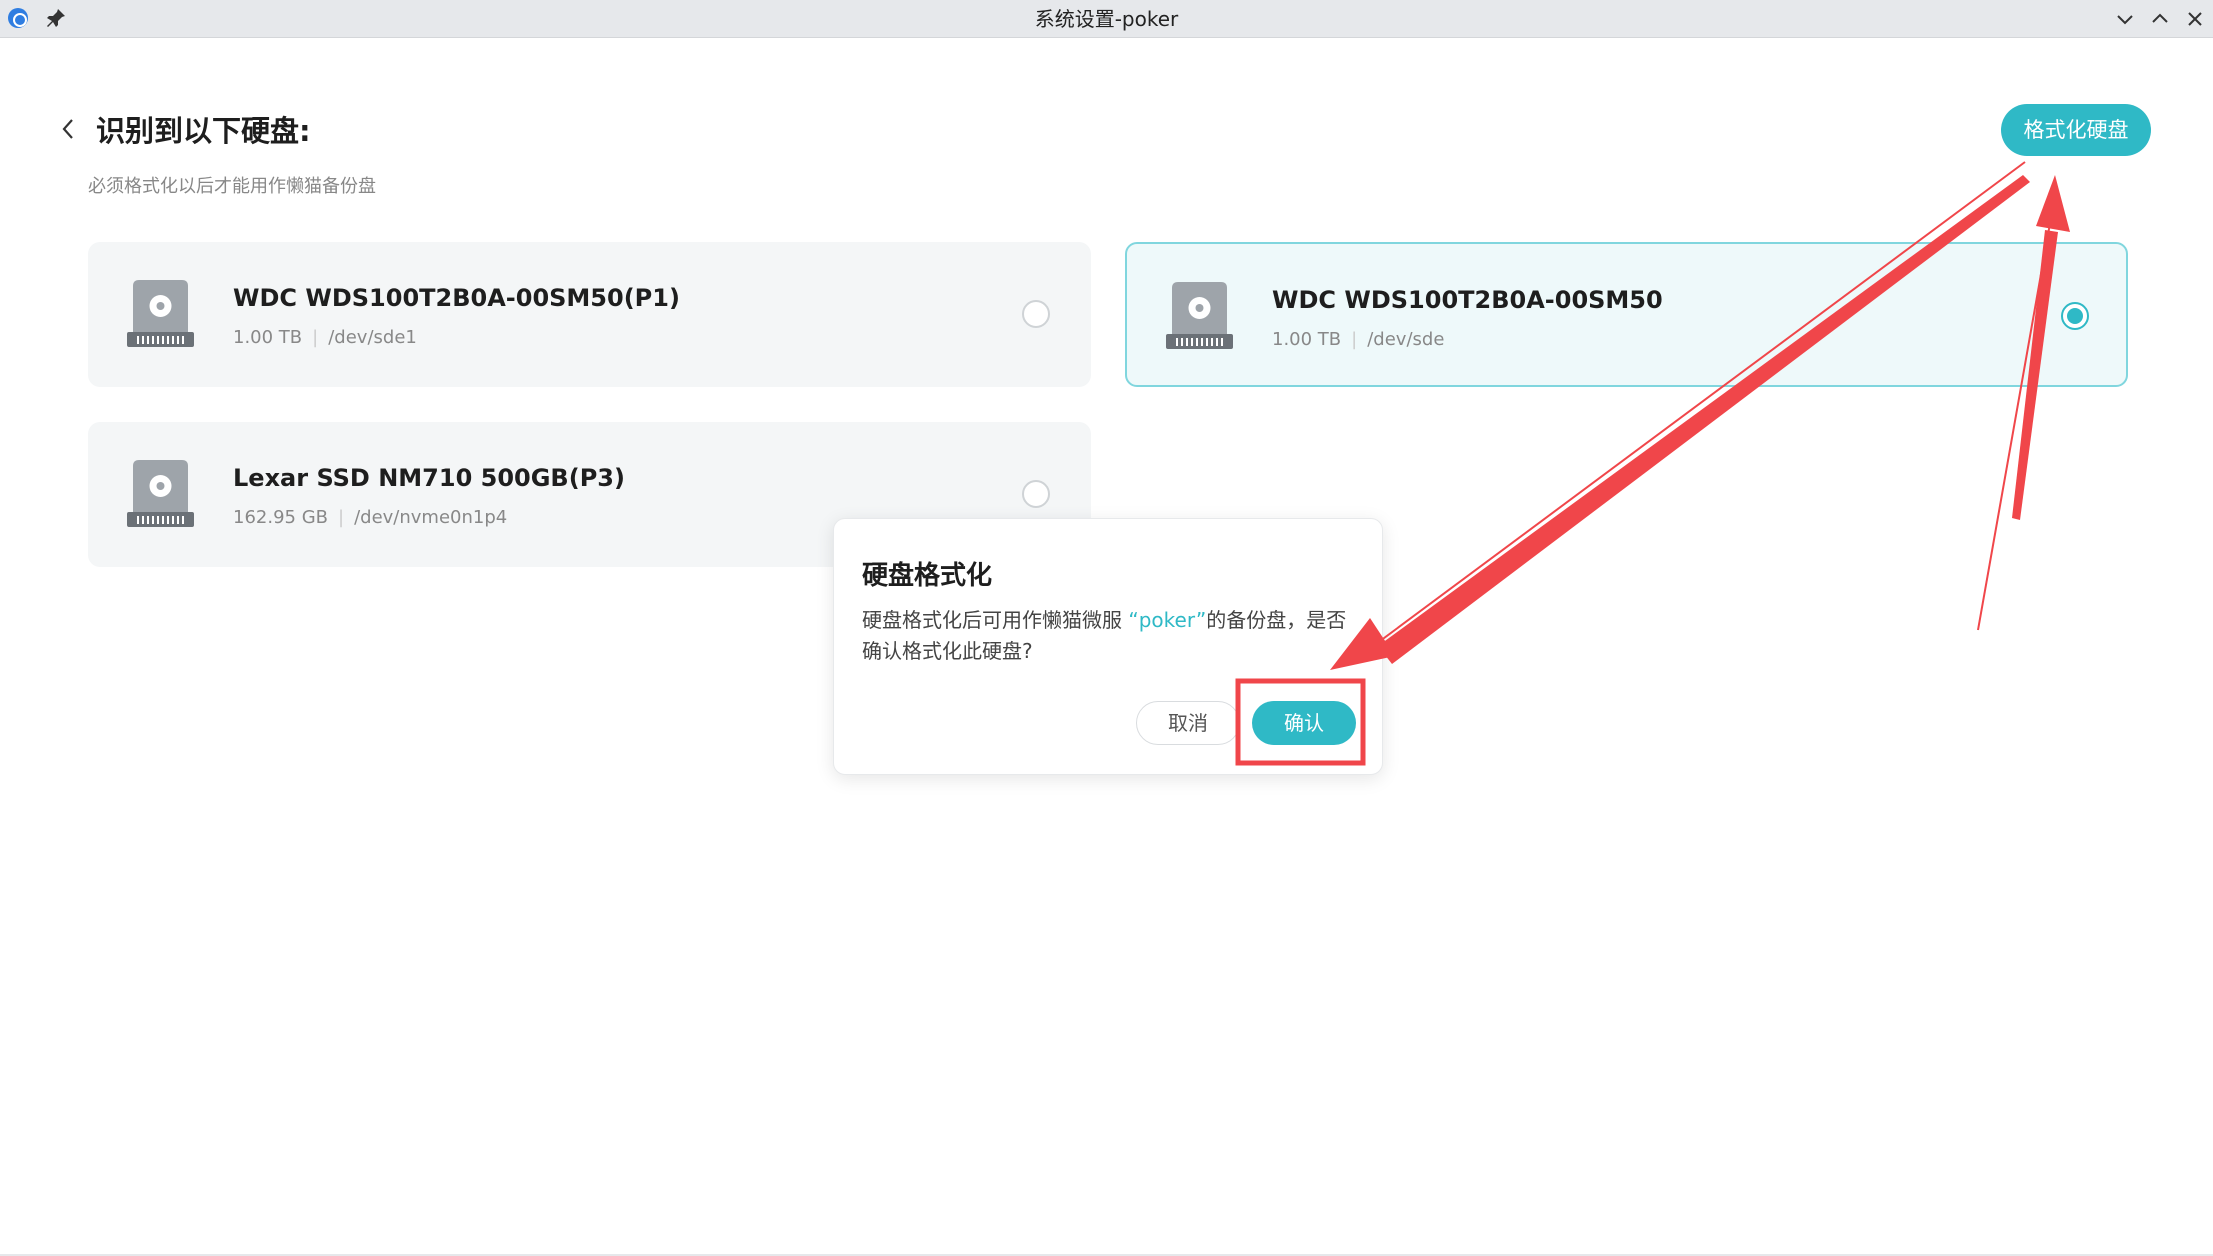  I want to click on disk-card-selected: WDC WDS100T2B0A-00SM50 1.00 TB | /dev/sde, so click(1626, 314).